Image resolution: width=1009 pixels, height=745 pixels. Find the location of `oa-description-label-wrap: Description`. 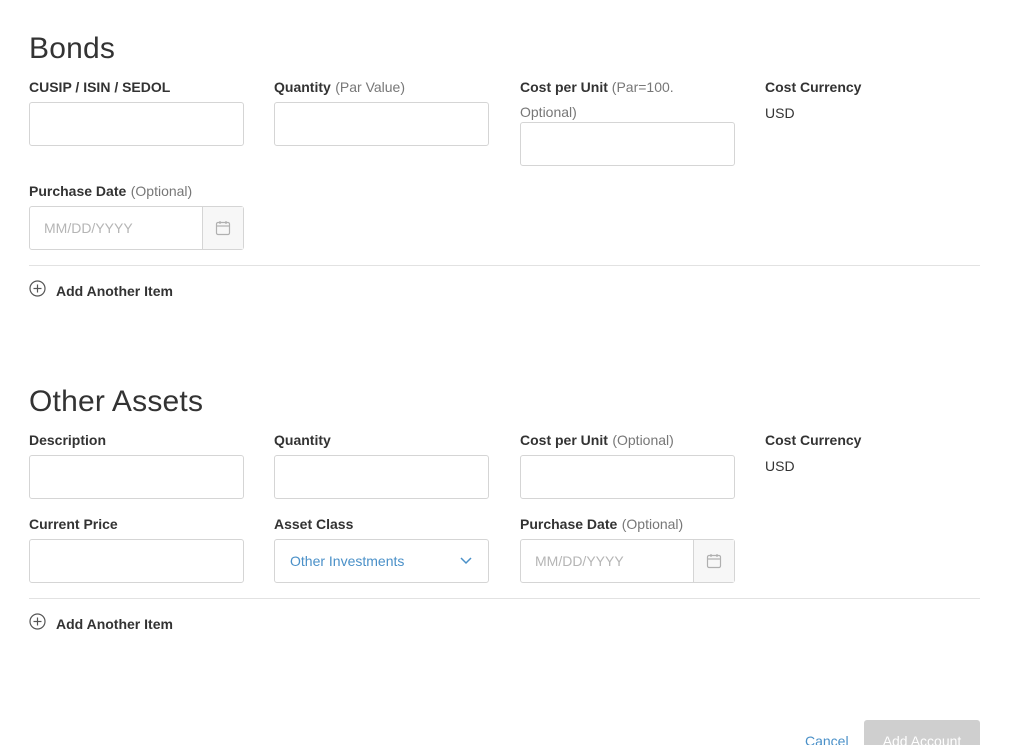

oa-description-label-wrap: Description is located at coordinates (136, 440).